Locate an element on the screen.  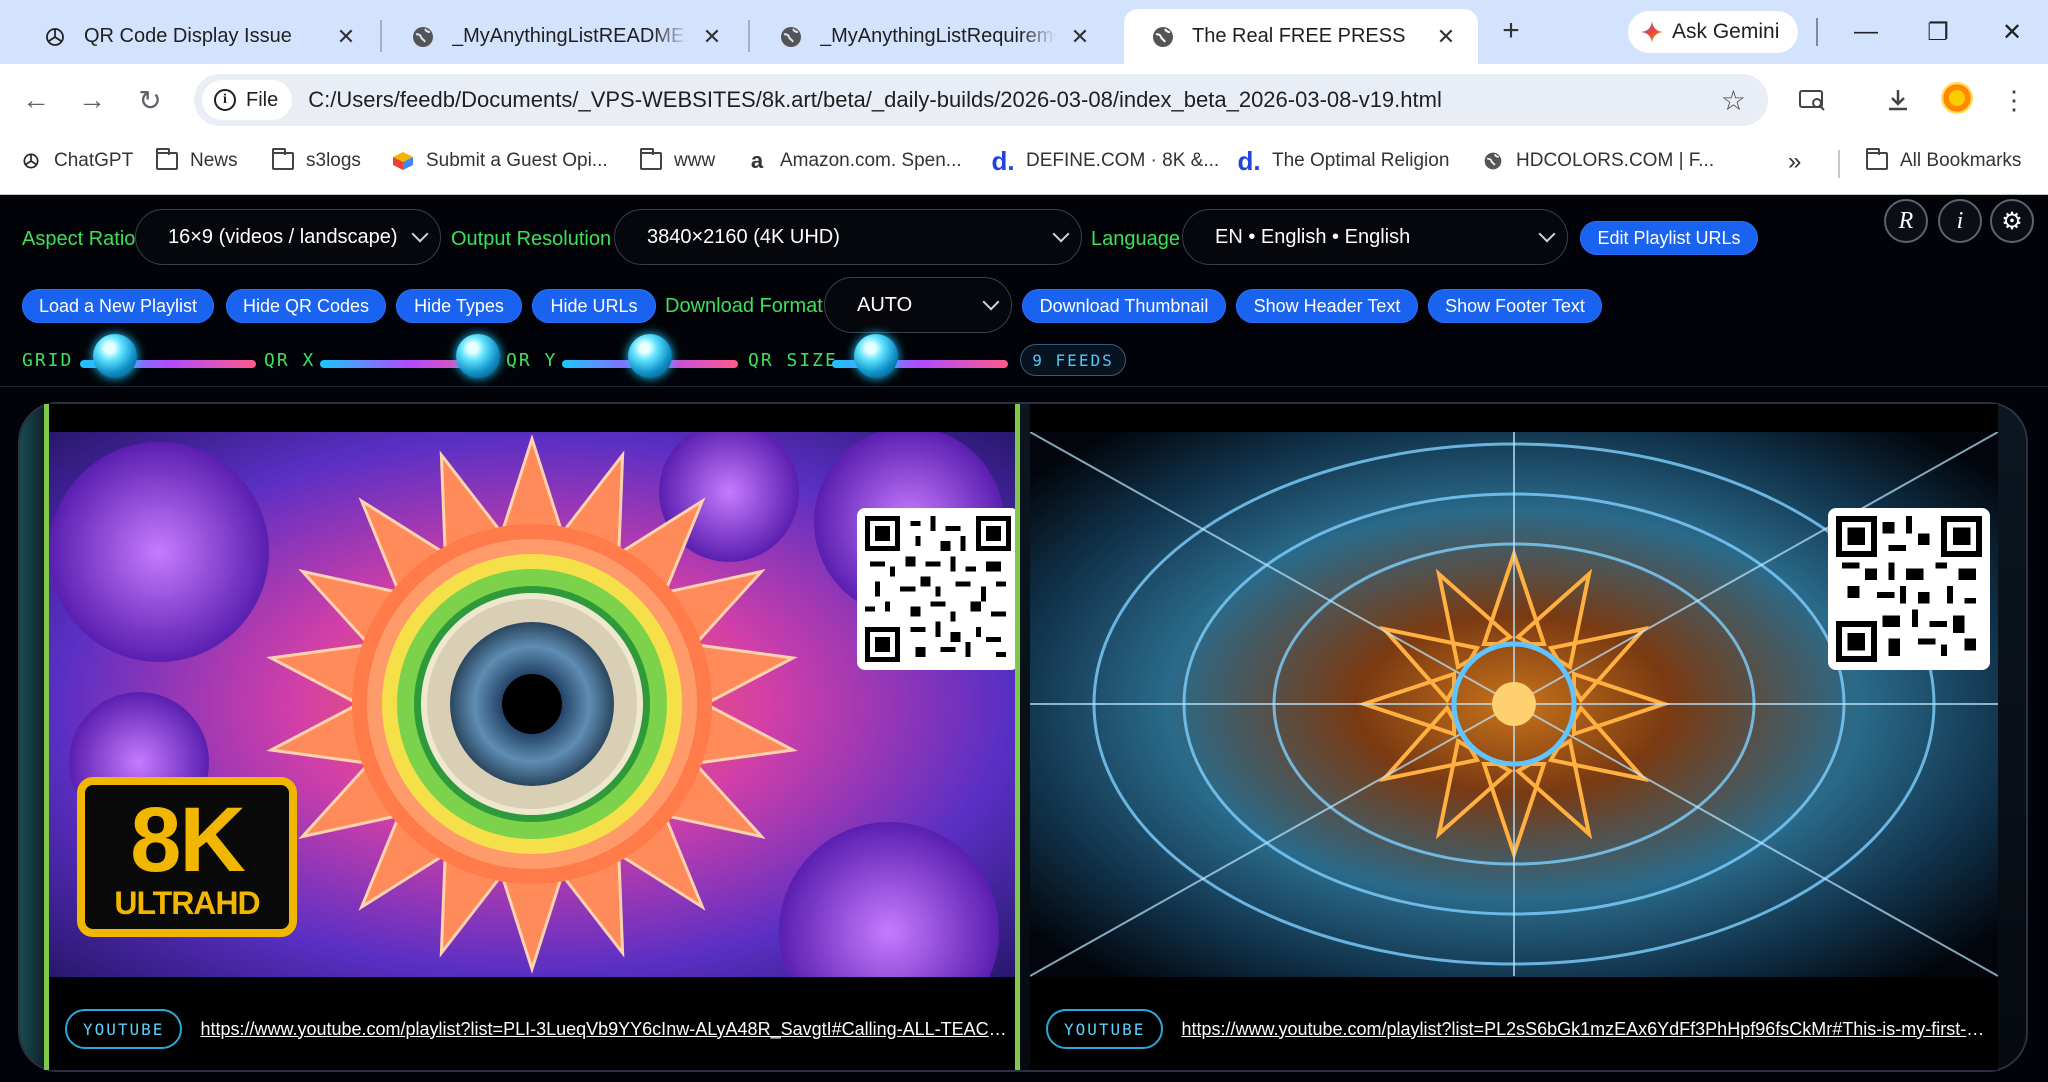
hide-types-button: Hide Types is located at coordinates (459, 306).